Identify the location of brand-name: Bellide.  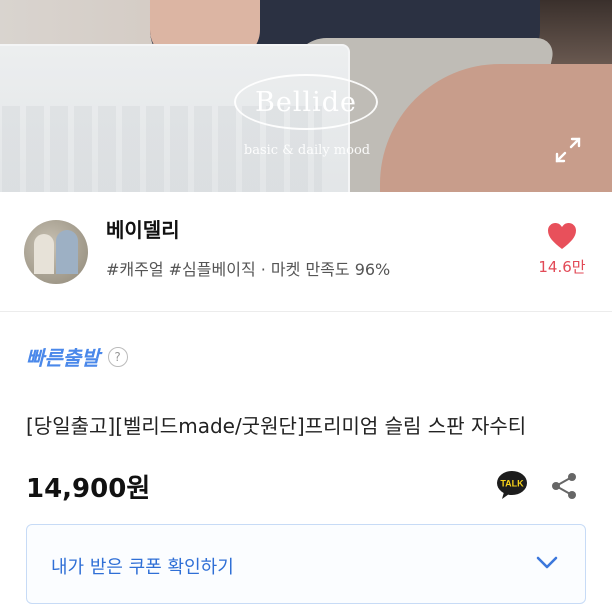
(306, 102).